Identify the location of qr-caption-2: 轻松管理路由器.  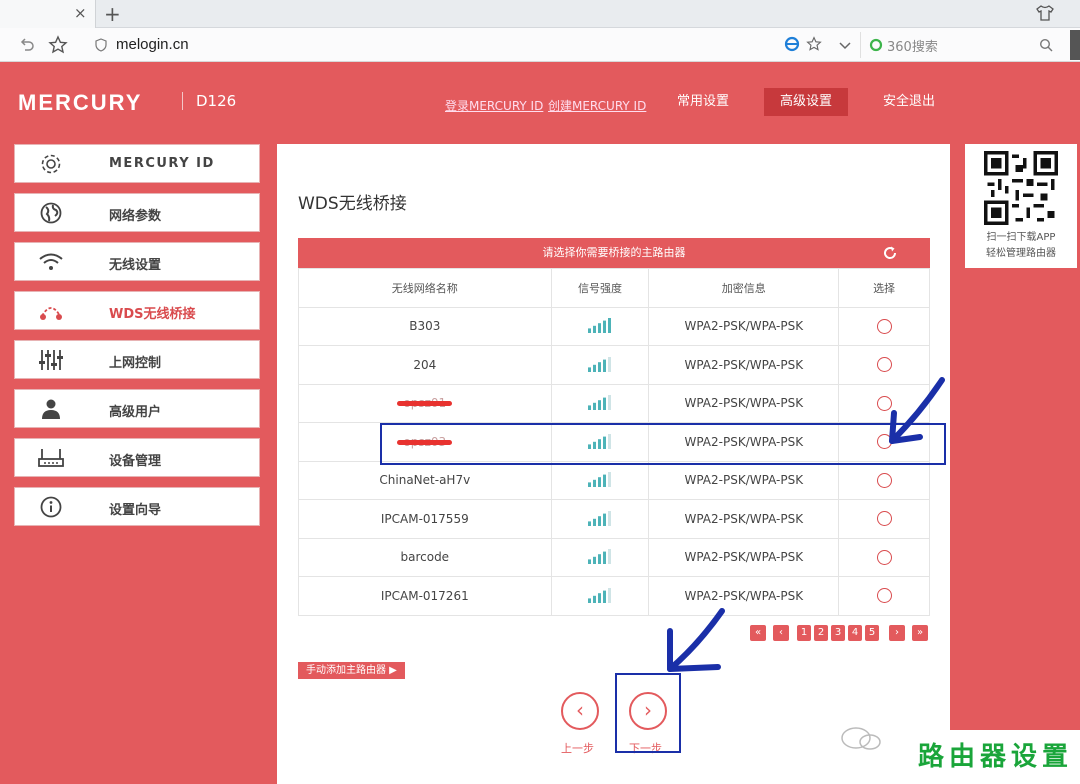
(1021, 253).